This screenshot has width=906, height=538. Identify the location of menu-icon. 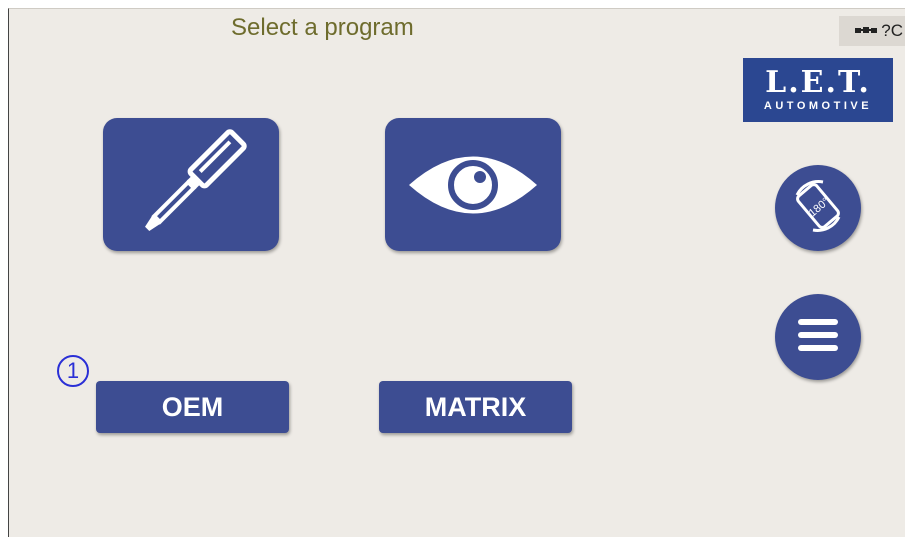
(818, 337).